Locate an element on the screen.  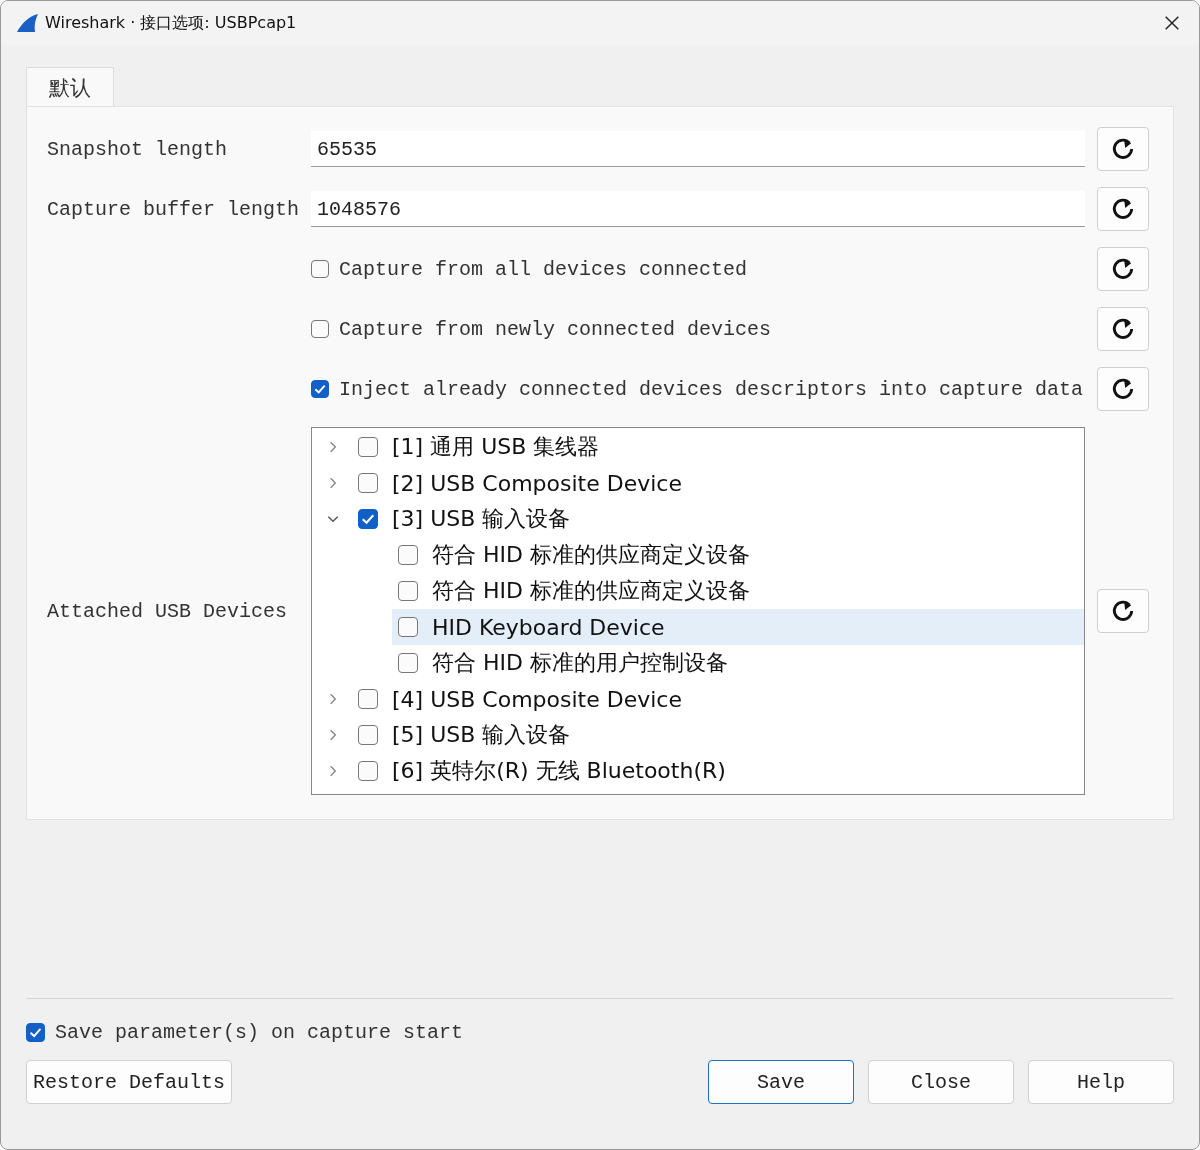
checkbox-label: Inject already connected devices descriptors into capture data is located at coordinates (711, 389).